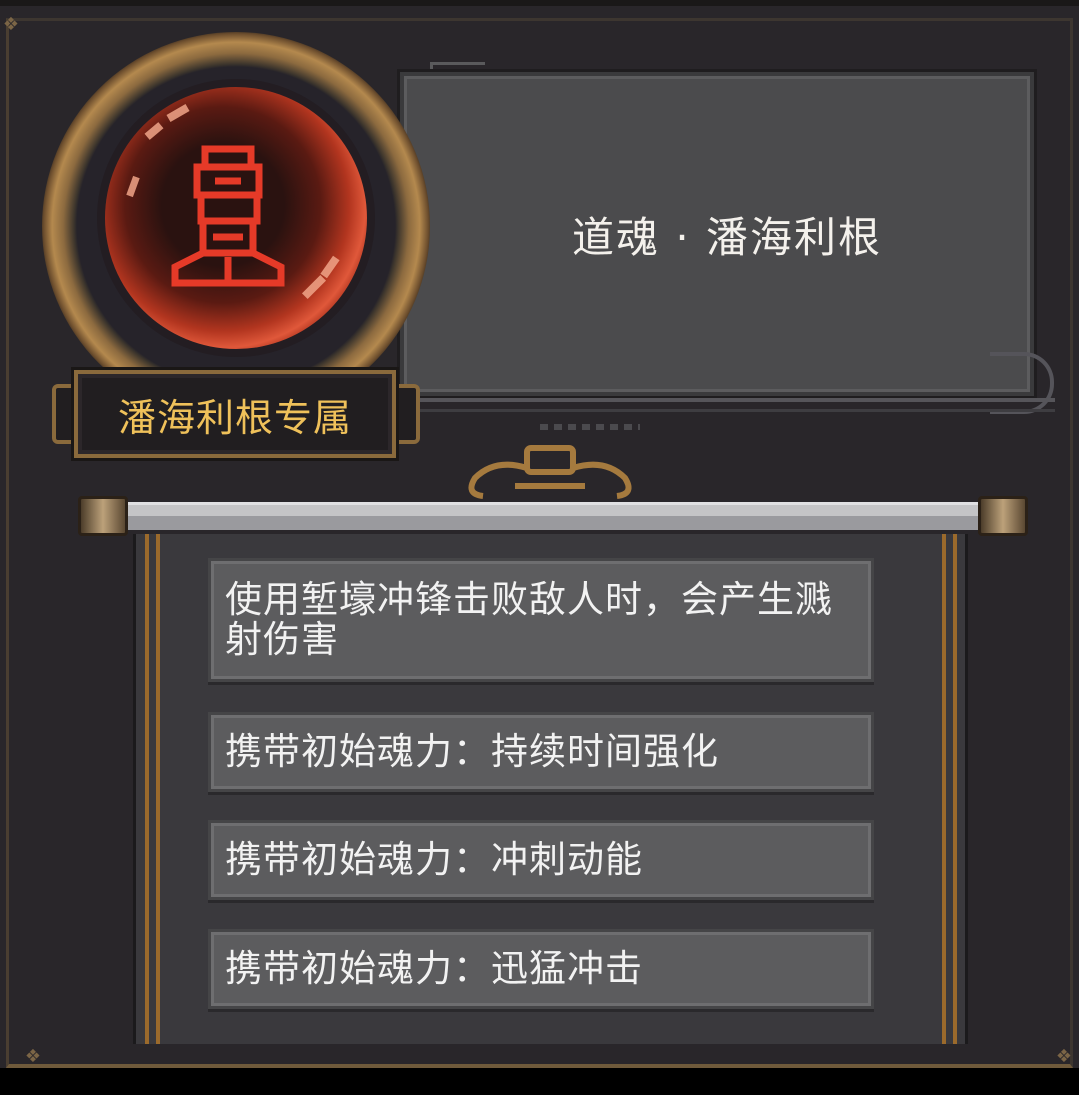 This screenshot has height=1095, width=1079. Describe the element at coordinates (541, 620) in the screenshot. I see `effect-entry: 使用堑壕冲锋击败敌人时，会产生溅射伤害` at that location.